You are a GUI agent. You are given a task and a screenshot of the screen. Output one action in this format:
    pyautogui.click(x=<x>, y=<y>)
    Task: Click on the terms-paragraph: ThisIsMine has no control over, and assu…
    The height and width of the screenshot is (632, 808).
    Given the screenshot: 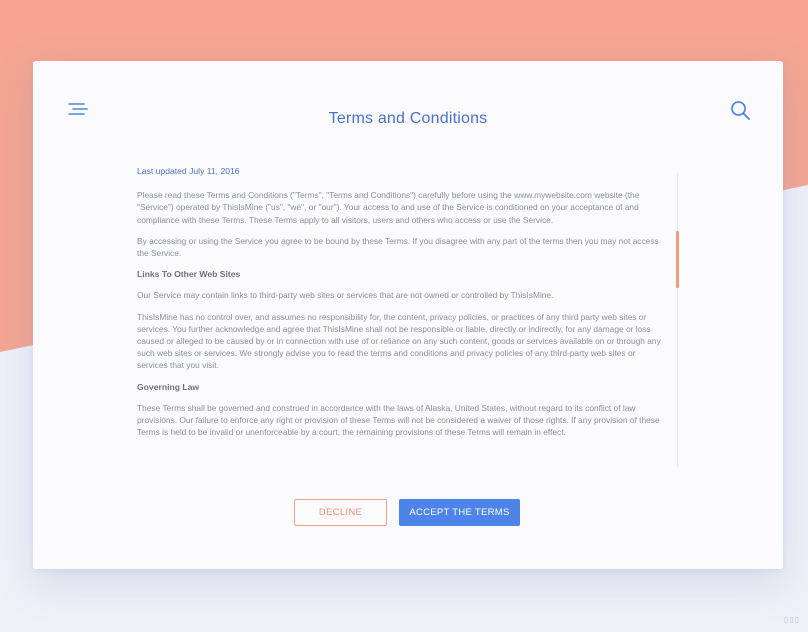 What is the action you would take?
    pyautogui.click(x=399, y=341)
    